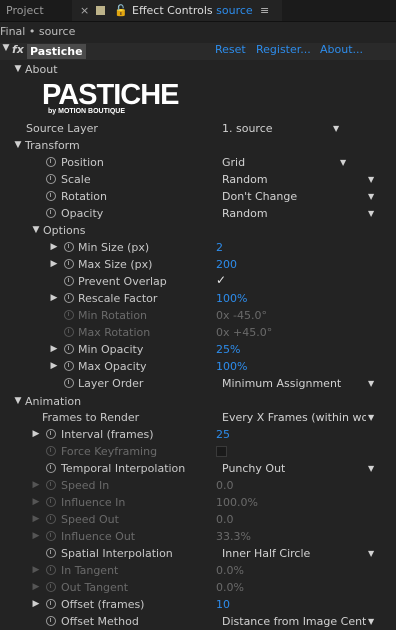 Image resolution: width=396 pixels, height=630 pixels. Describe the element at coordinates (122, 281) in the screenshot. I see `prevent-overlap-label: Prevent Overlap` at that location.